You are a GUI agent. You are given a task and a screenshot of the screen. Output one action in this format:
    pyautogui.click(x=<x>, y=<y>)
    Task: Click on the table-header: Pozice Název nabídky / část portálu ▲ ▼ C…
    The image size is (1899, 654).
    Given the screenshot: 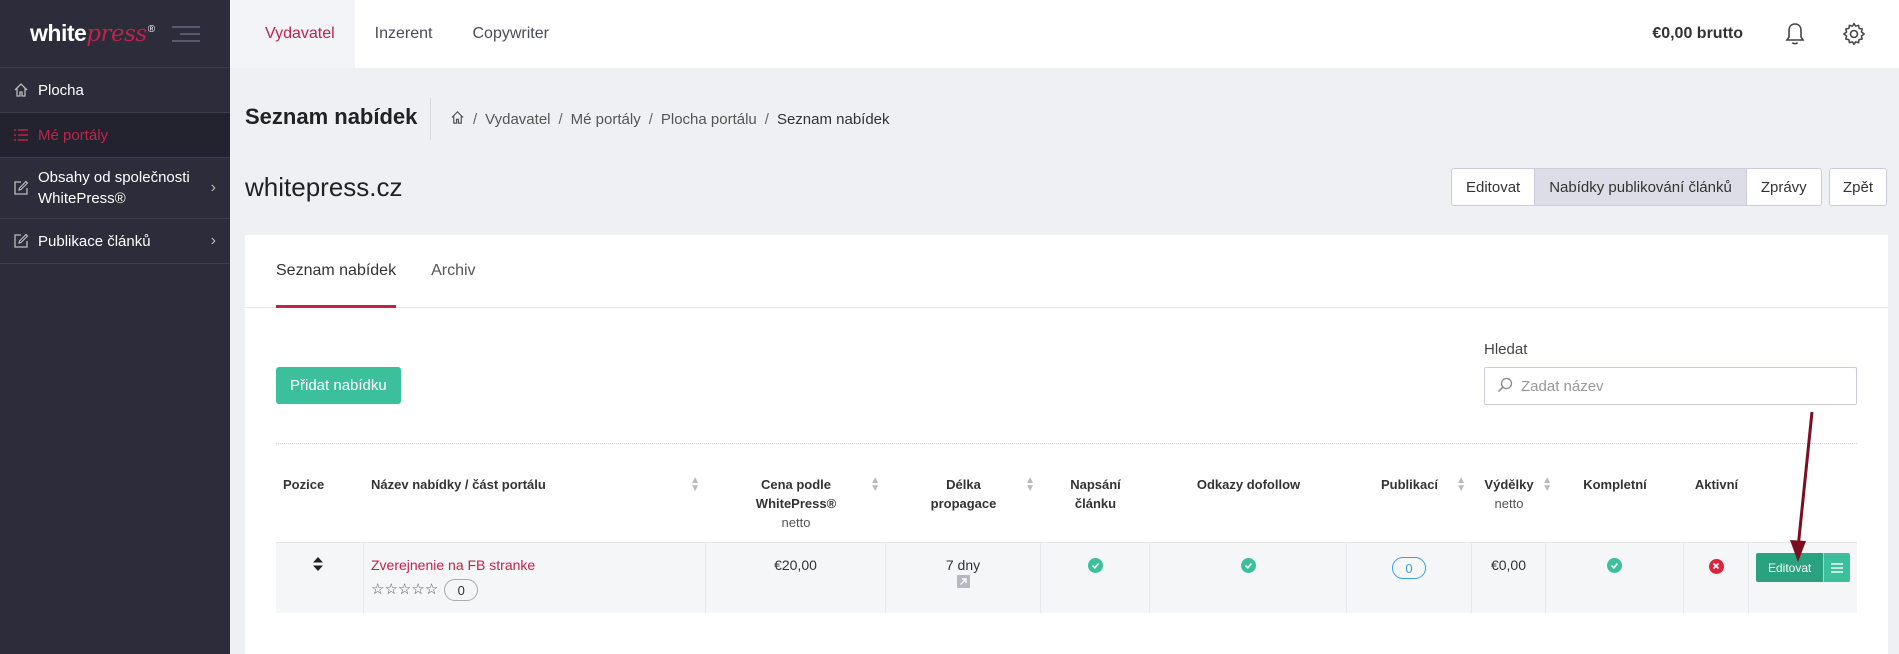 What is the action you would take?
    pyautogui.click(x=1066, y=503)
    